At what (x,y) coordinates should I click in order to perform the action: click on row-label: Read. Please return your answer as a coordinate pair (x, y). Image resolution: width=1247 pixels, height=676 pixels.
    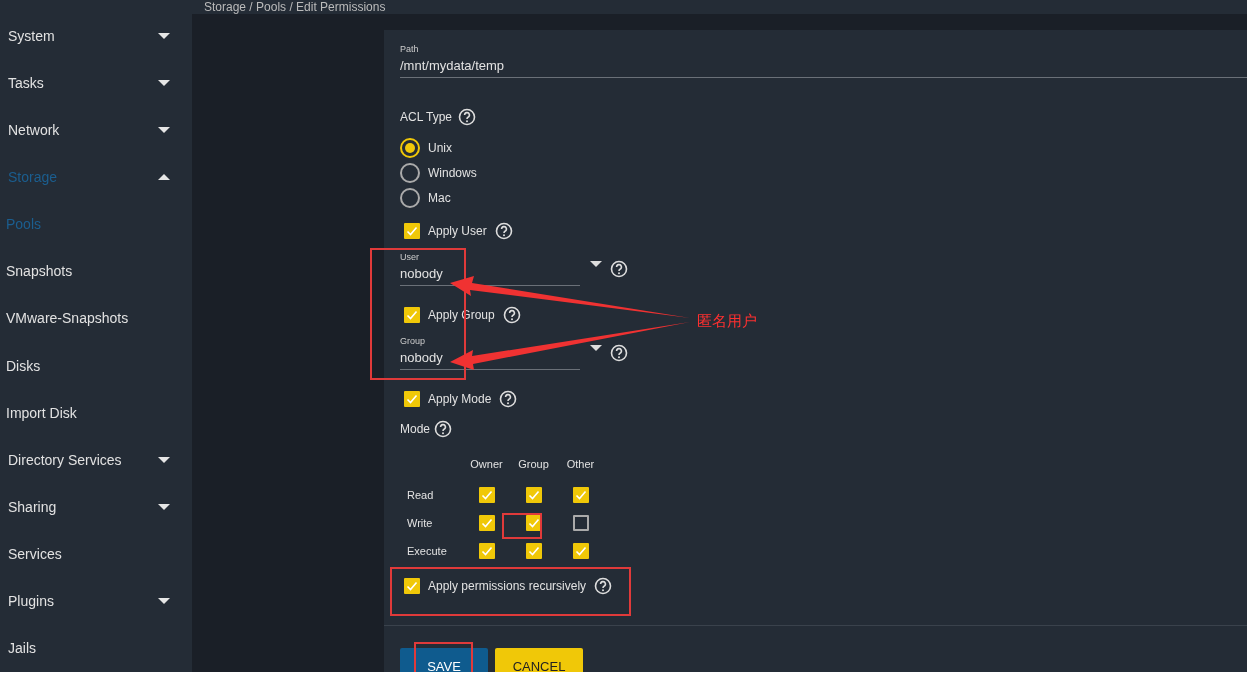
    Looking at the image, I should click on (421, 495).